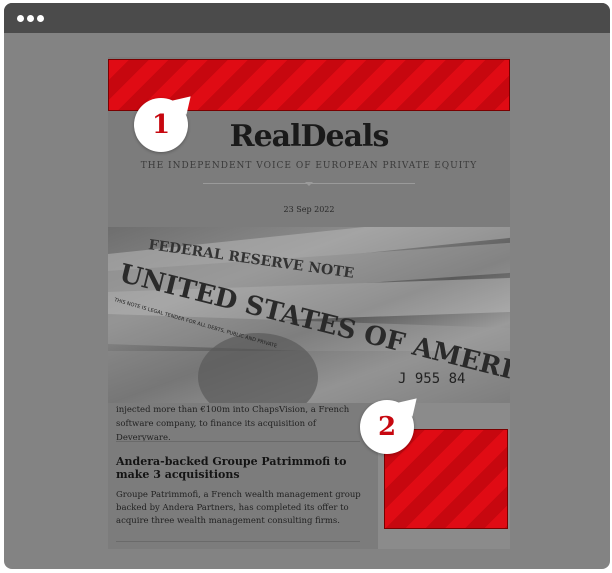 Image resolution: width=612 pixels, height=573 pixels. I want to click on callout-badge-2: 2, so click(387, 427).